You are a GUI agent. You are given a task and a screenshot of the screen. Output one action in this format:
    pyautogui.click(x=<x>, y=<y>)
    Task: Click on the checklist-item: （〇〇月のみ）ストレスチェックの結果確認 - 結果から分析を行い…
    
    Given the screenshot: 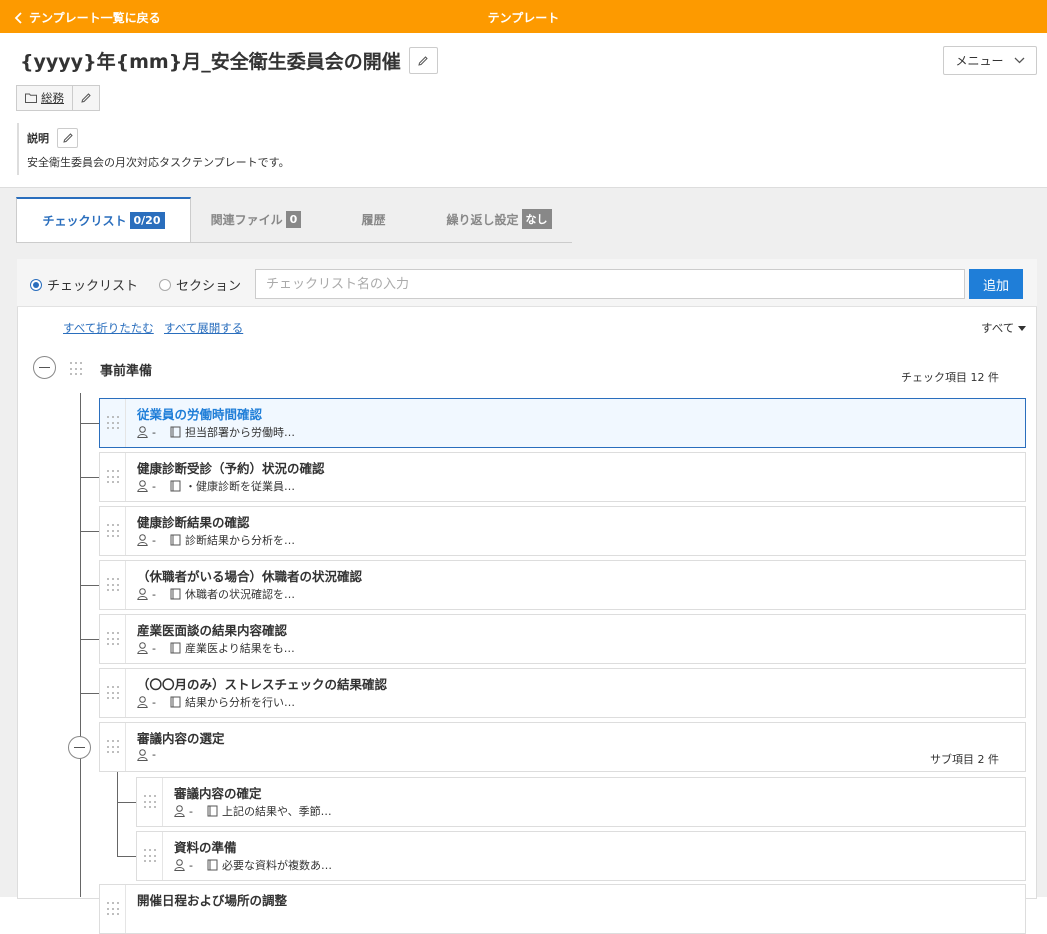 What is the action you would take?
    pyautogui.click(x=562, y=693)
    